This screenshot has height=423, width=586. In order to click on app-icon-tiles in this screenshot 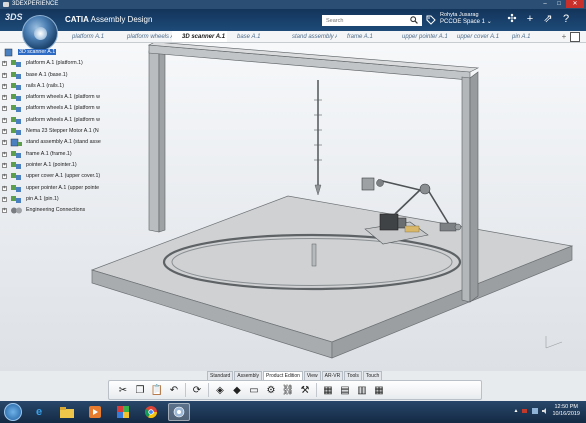, I will do `click(123, 412)`.